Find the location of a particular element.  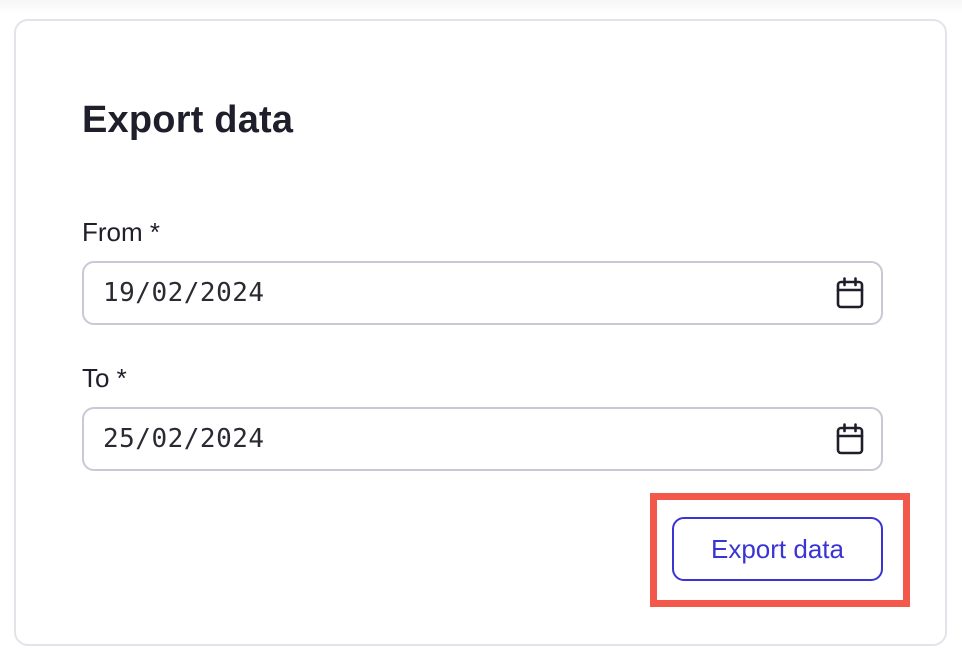

to-label: To * is located at coordinates (104, 378).